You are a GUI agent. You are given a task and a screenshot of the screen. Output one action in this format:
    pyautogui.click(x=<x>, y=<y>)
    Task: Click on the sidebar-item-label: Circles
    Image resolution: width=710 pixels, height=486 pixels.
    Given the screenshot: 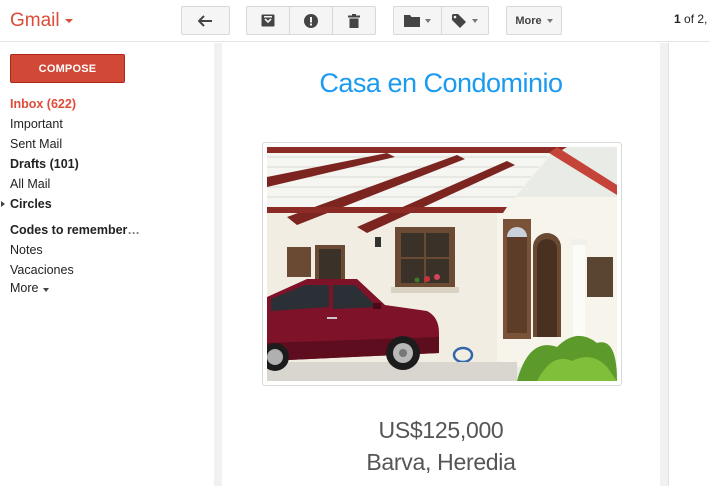 What is the action you would take?
    pyautogui.click(x=31, y=204)
    